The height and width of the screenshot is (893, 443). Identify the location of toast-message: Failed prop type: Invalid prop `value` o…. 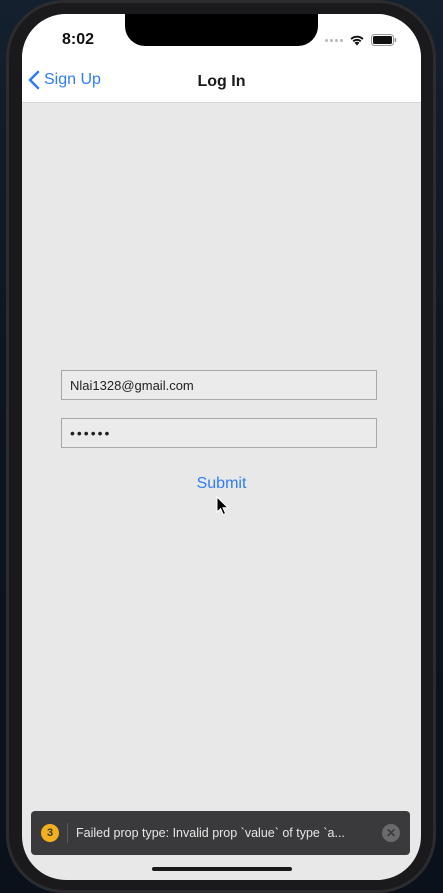
(210, 833).